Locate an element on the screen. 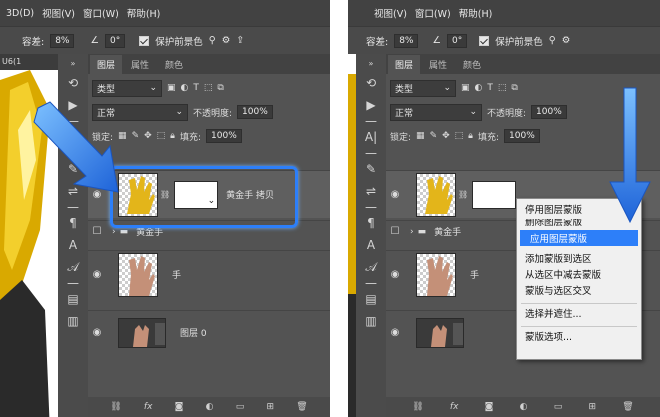 Image resolution: width=660 pixels, height=417 pixels. doc-tab: U6(1 is located at coordinates (29, 62).